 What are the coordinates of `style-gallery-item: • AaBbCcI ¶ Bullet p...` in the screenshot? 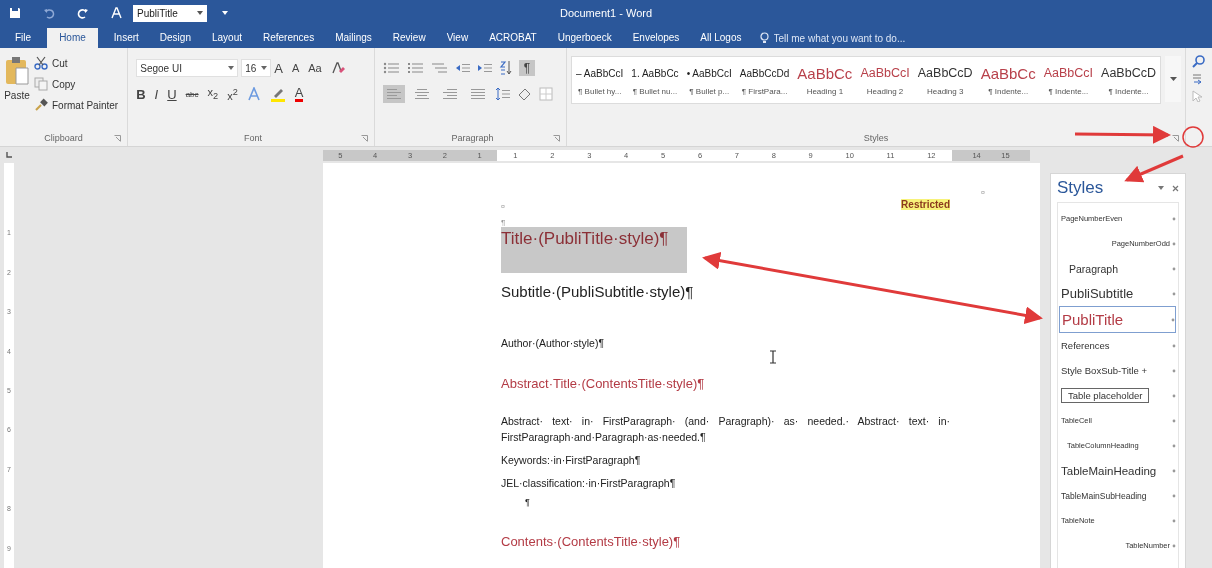 It's located at (709, 80).